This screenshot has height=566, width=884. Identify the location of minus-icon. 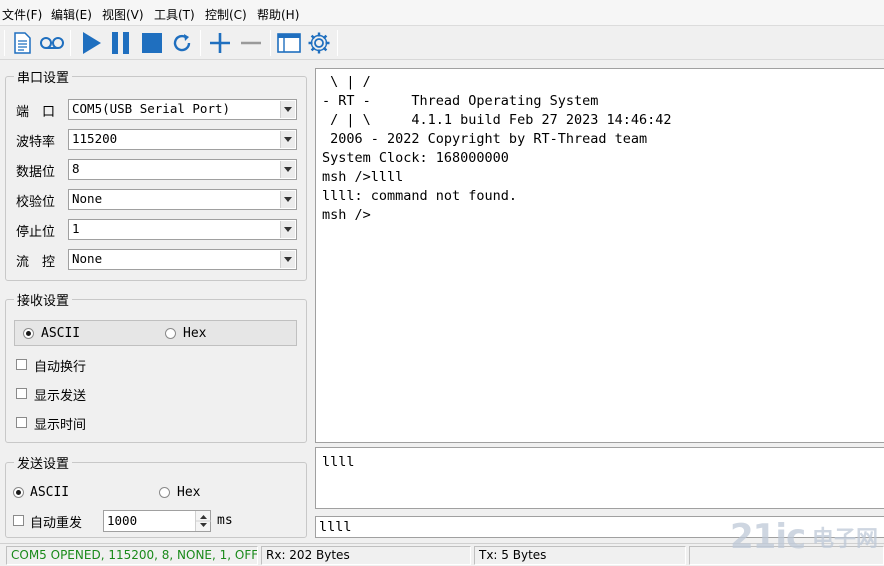
(251, 43).